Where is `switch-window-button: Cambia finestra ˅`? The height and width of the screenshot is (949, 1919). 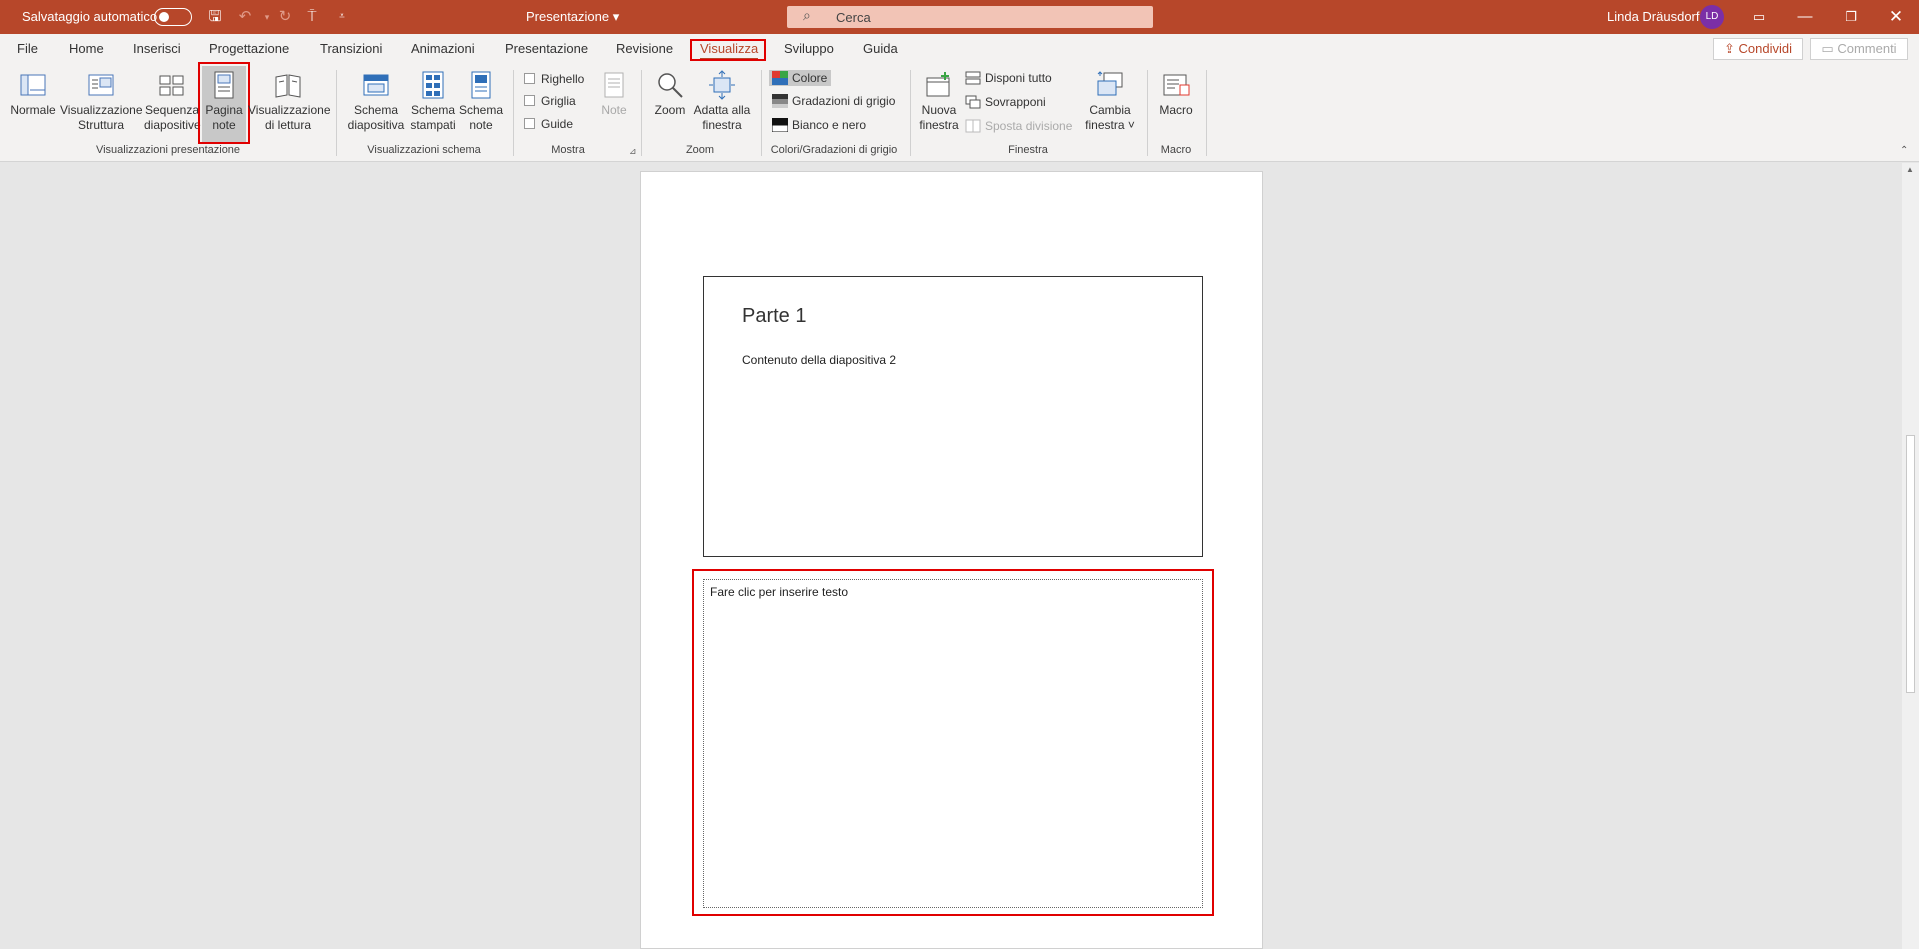
switch-window-button: Cambia finestra ˅ is located at coordinates (1110, 101).